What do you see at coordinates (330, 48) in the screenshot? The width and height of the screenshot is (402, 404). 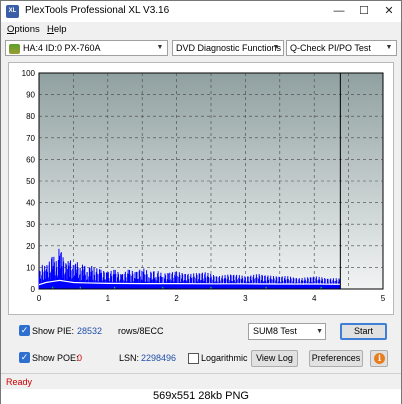 I see `test-select-value: Q-Check PI/PO Test` at bounding box center [330, 48].